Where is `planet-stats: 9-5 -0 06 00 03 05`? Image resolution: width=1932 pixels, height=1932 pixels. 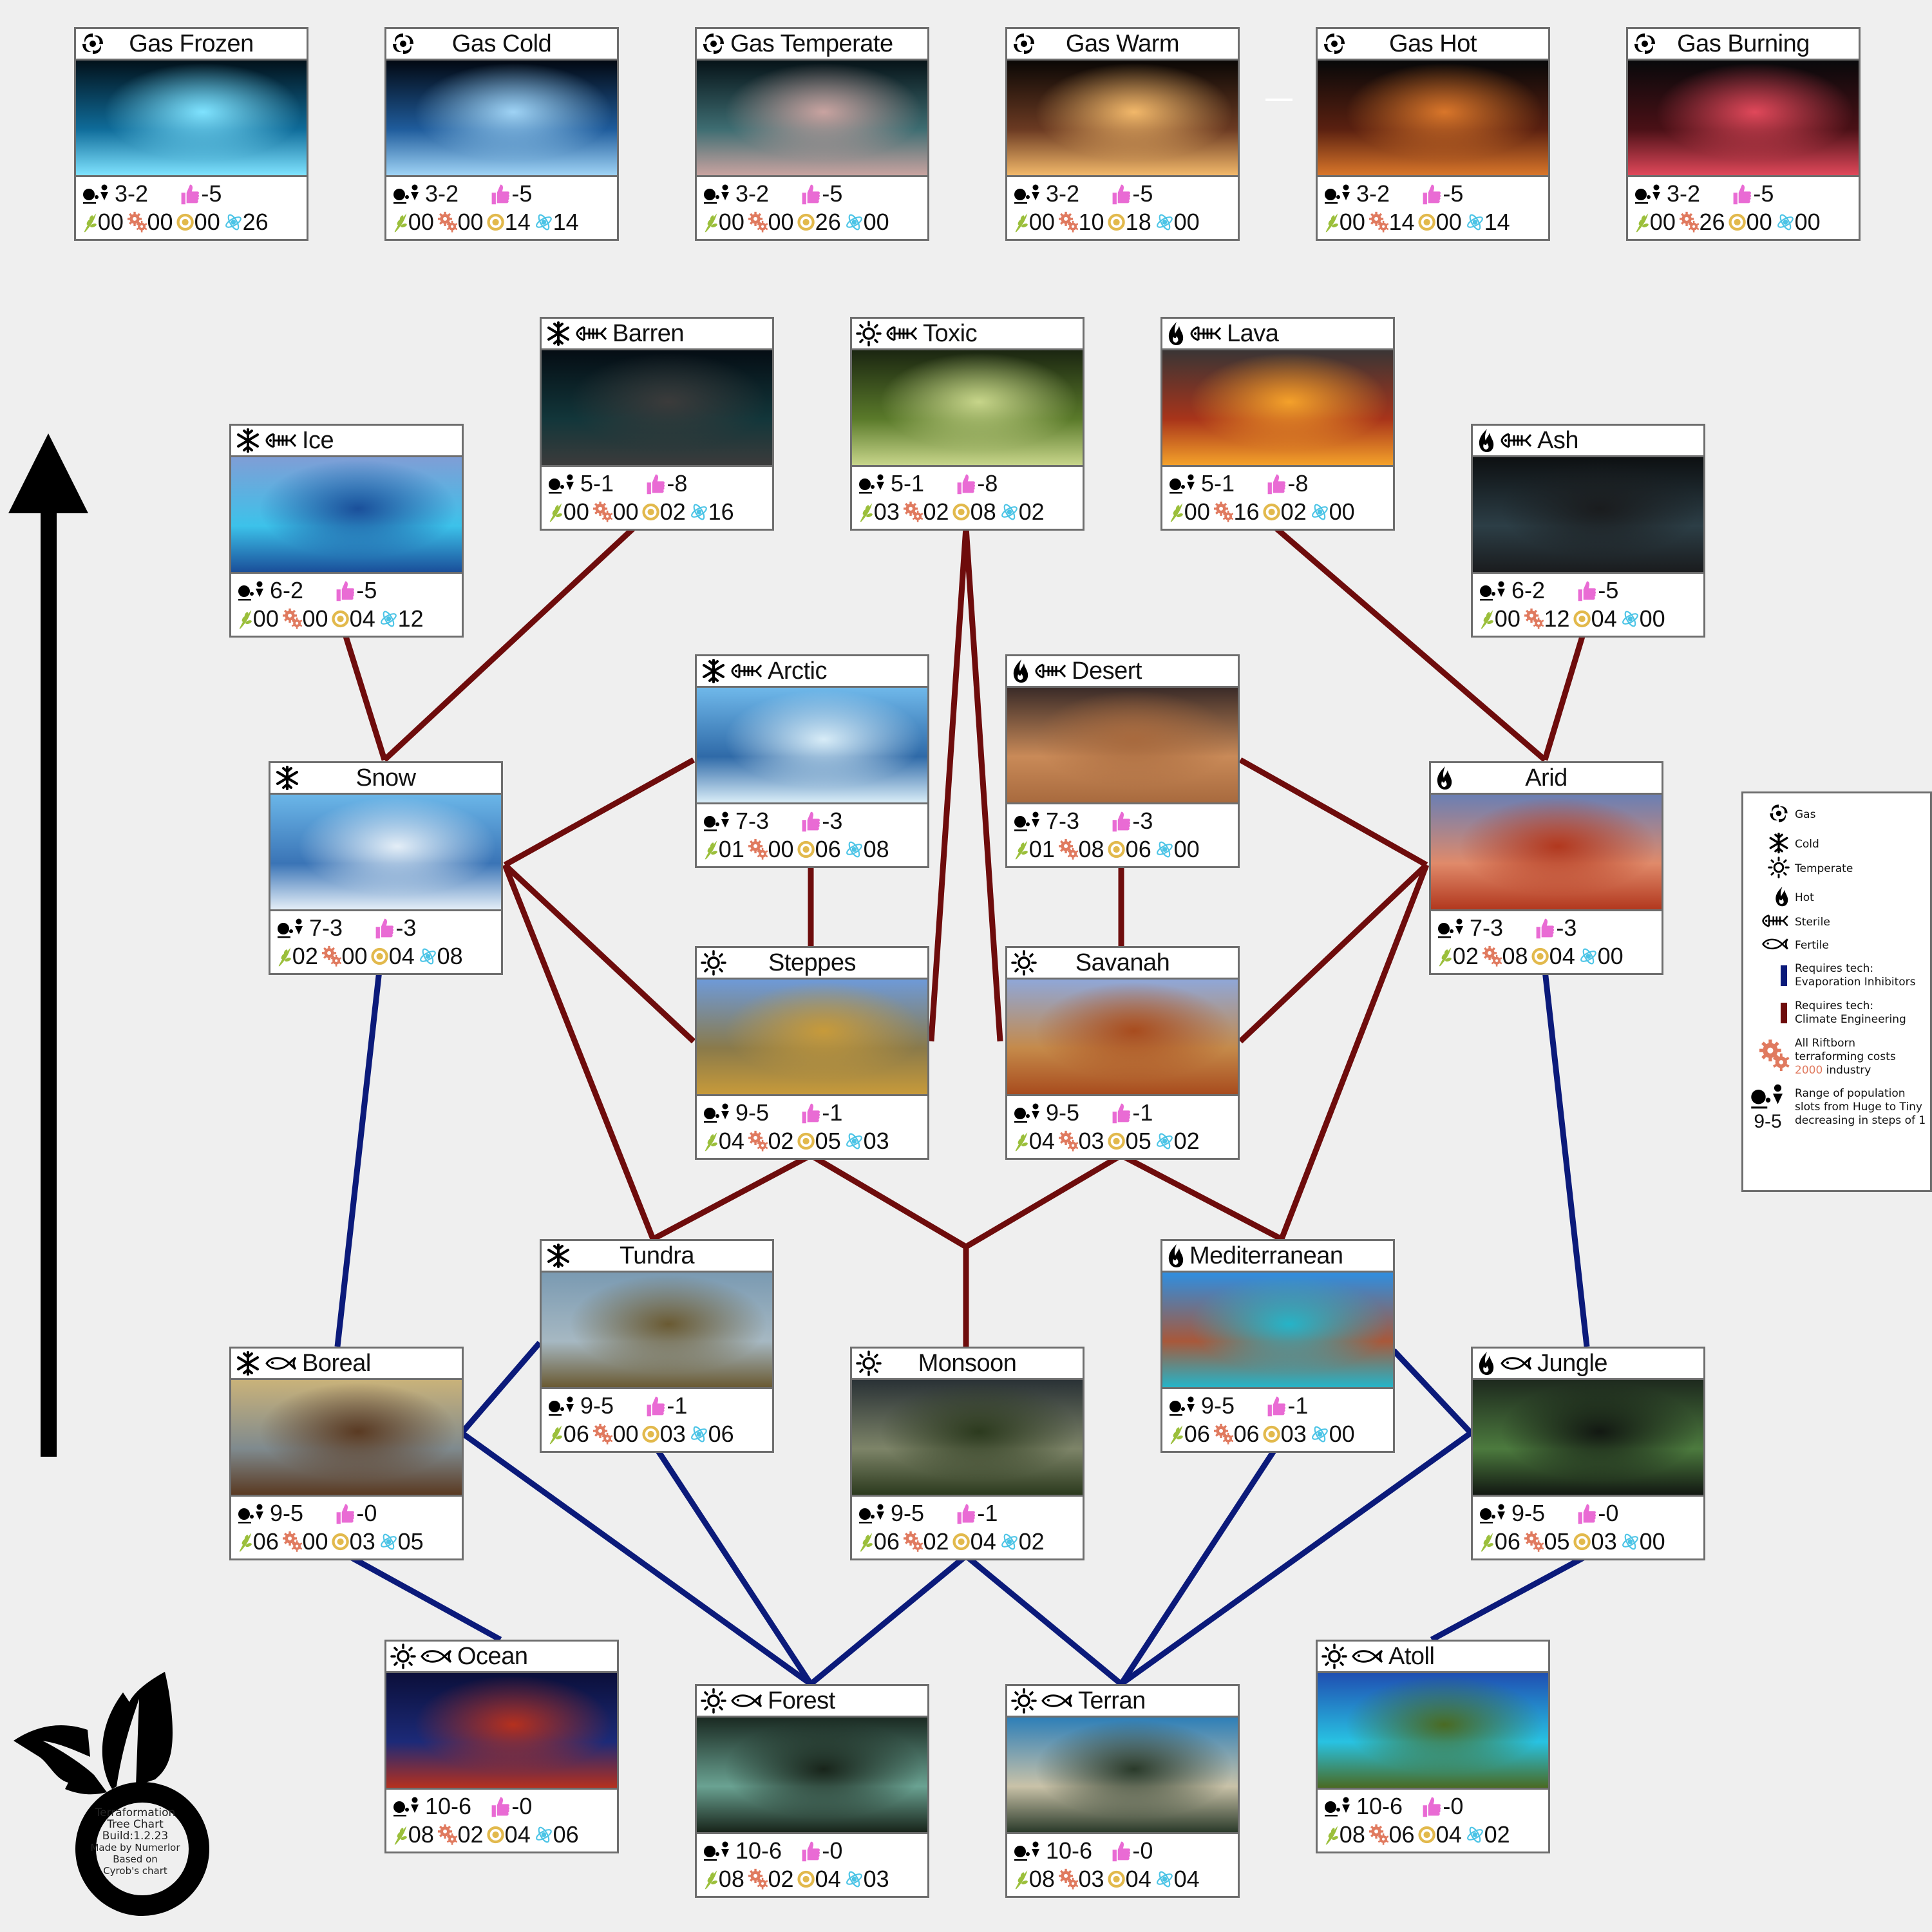 planet-stats: 9-5 -0 06 00 03 05 is located at coordinates (347, 1527).